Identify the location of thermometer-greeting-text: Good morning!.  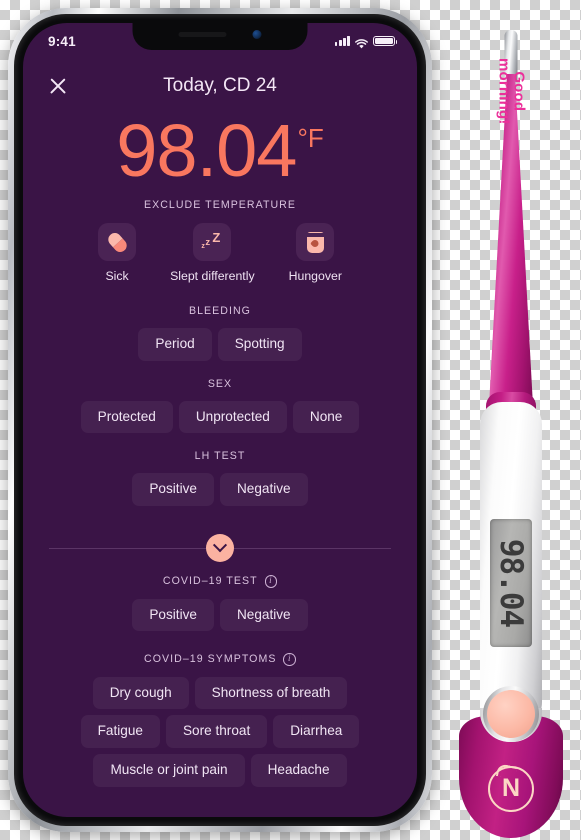
(511, 91).